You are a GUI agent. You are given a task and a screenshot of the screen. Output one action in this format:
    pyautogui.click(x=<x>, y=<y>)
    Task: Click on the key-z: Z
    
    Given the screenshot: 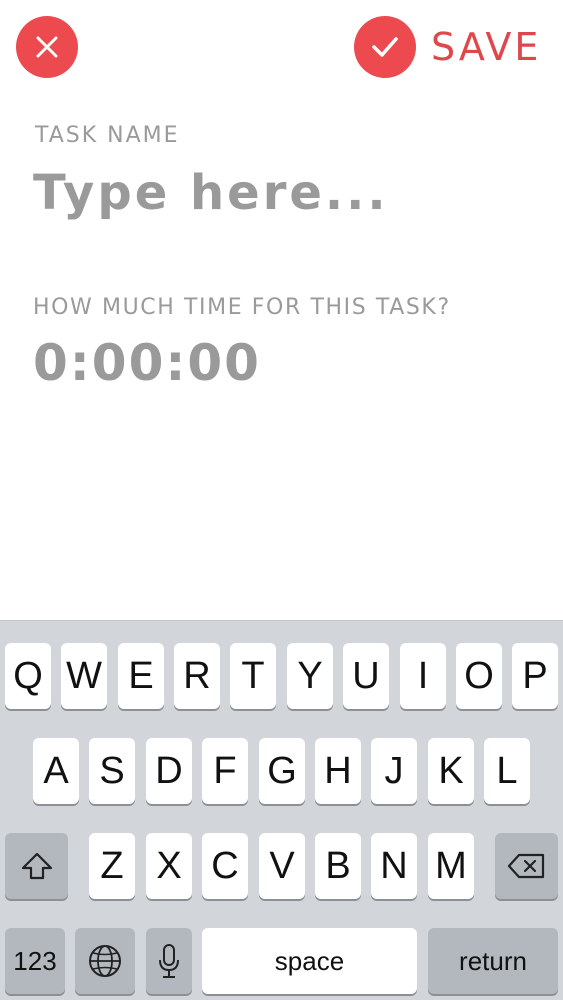 What is the action you would take?
    pyautogui.click(x=112, y=866)
    